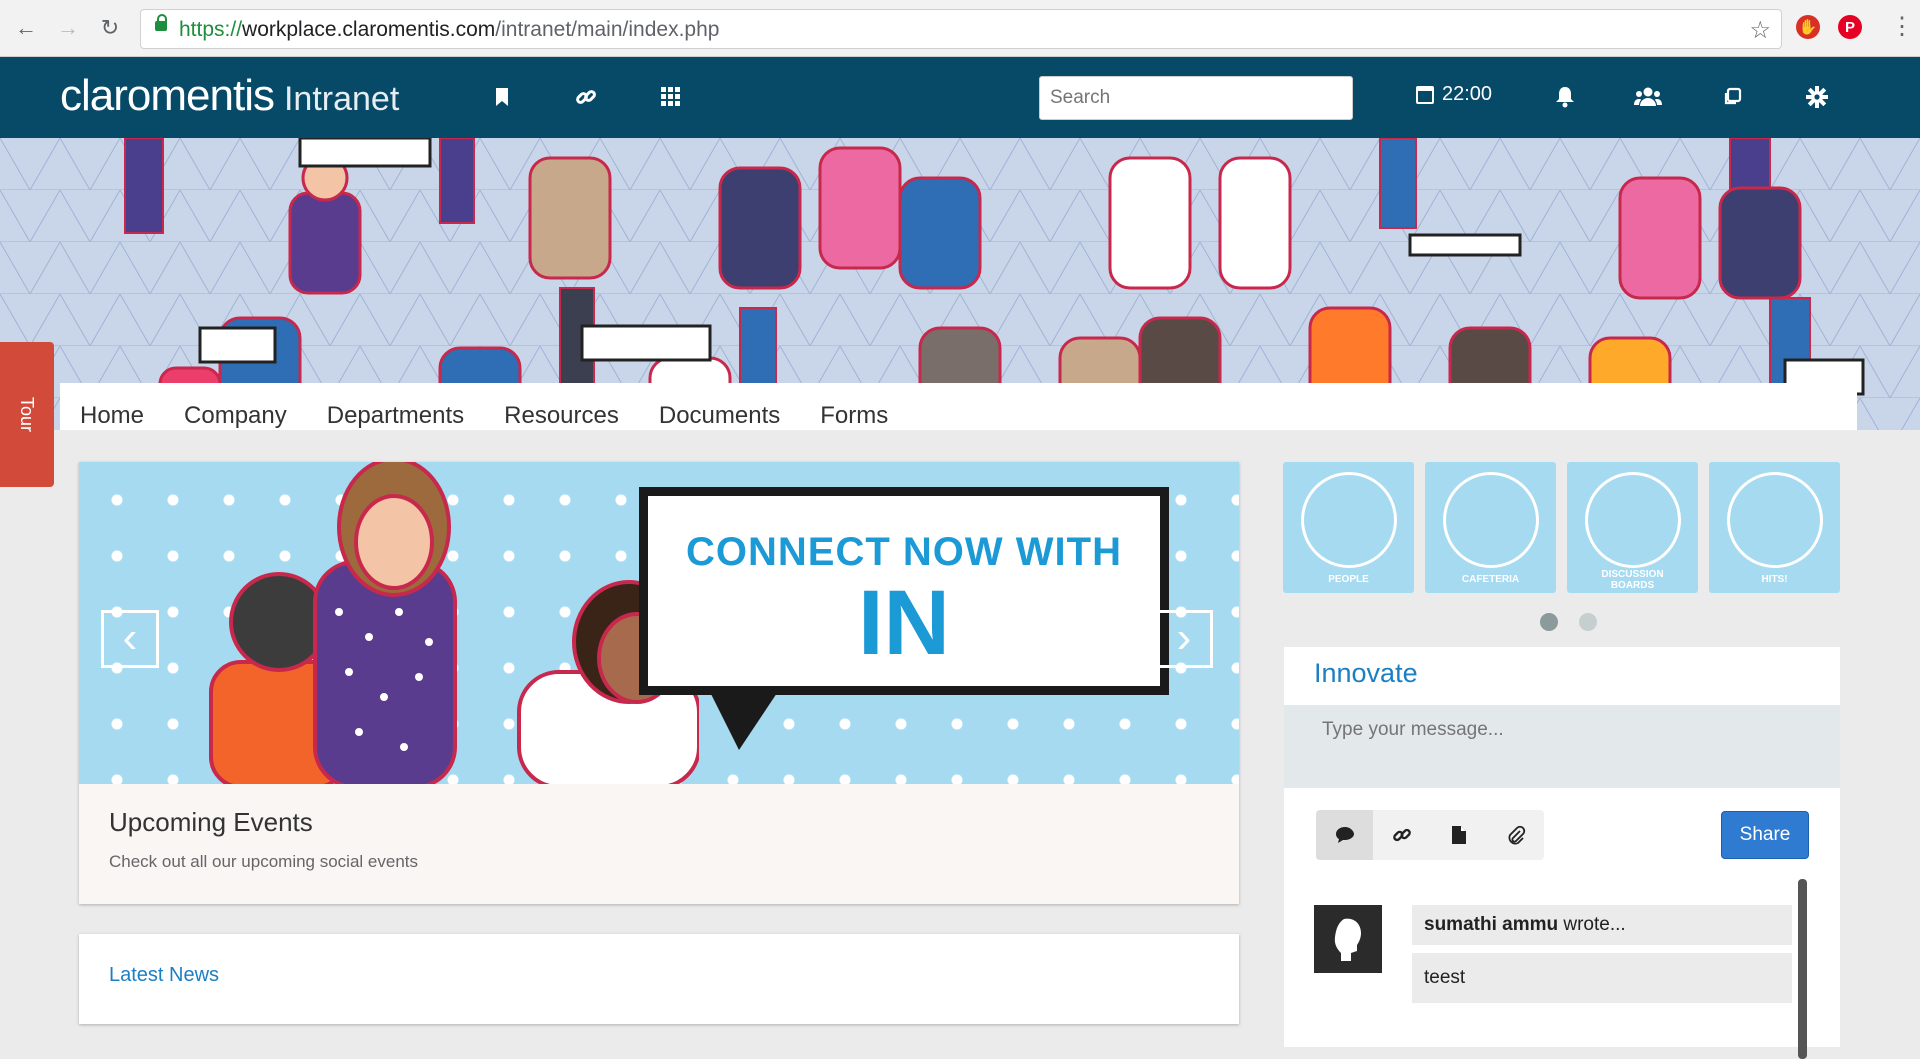 This screenshot has width=1920, height=1059. What do you see at coordinates (1760, 30) in the screenshot?
I see `bookmark-star-icon: ☆` at bounding box center [1760, 30].